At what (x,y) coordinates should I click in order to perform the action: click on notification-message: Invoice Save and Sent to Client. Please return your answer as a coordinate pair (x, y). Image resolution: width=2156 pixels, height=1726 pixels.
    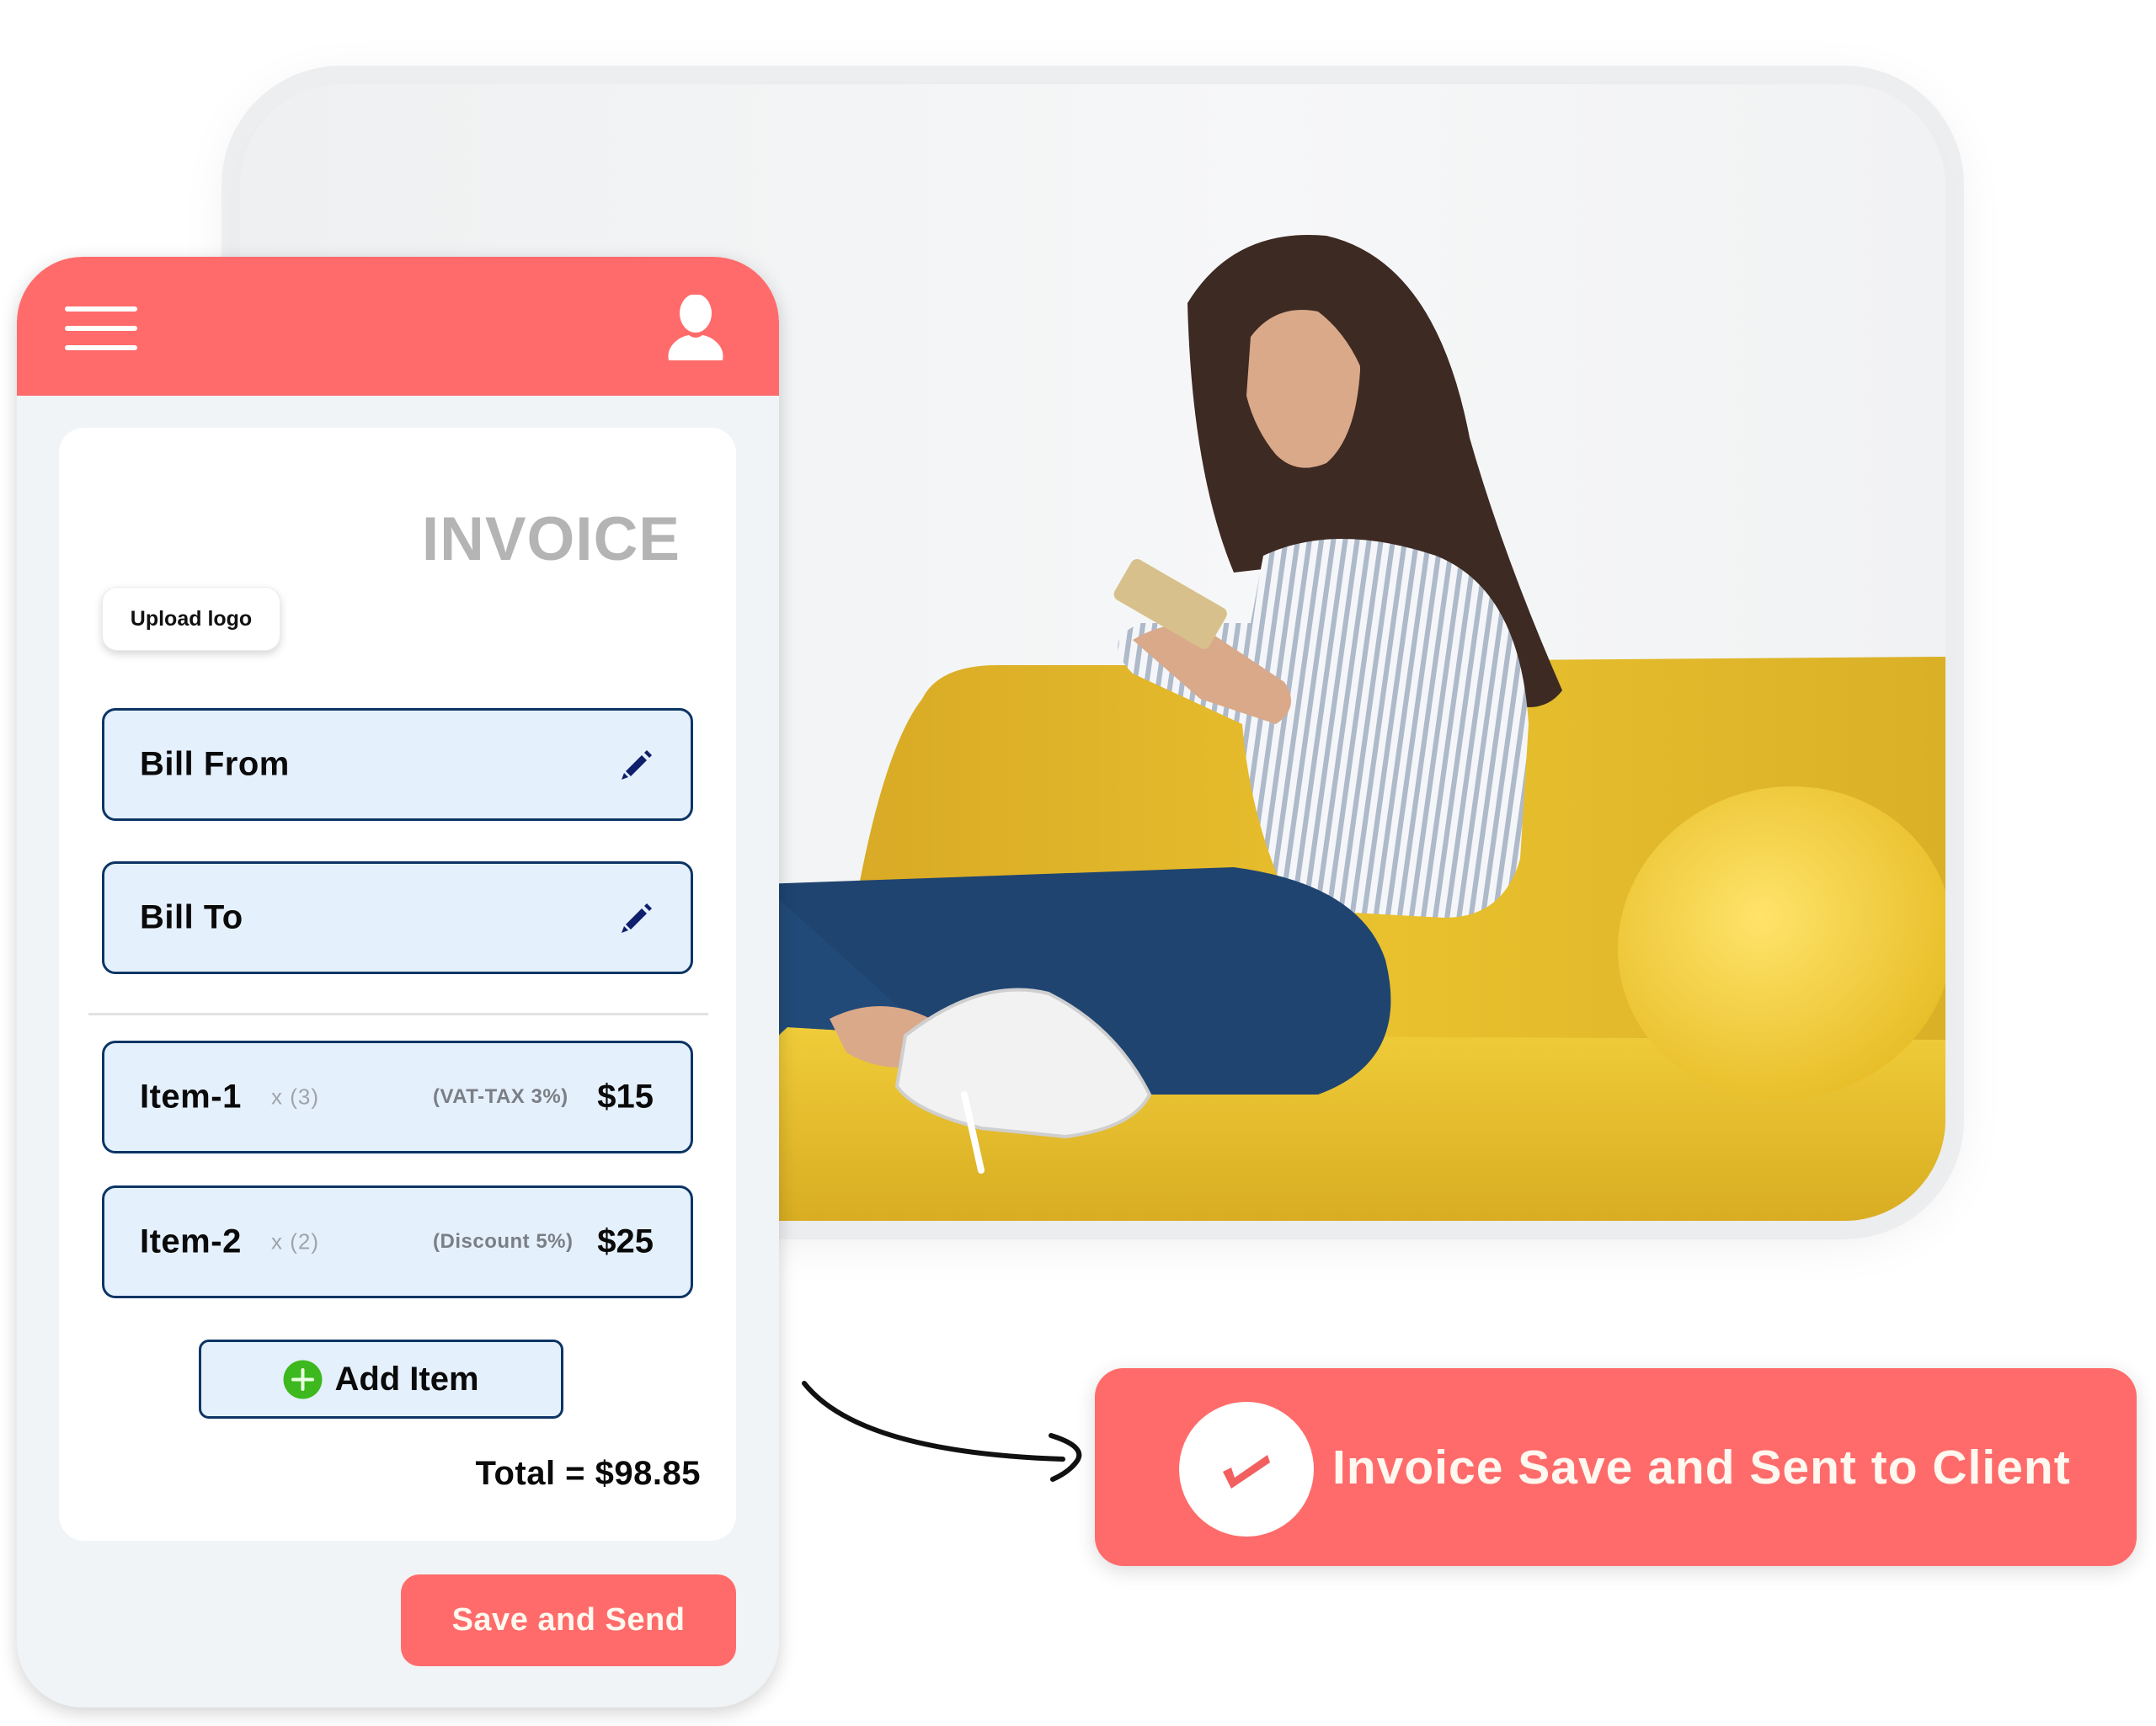
    Looking at the image, I should click on (1702, 1467).